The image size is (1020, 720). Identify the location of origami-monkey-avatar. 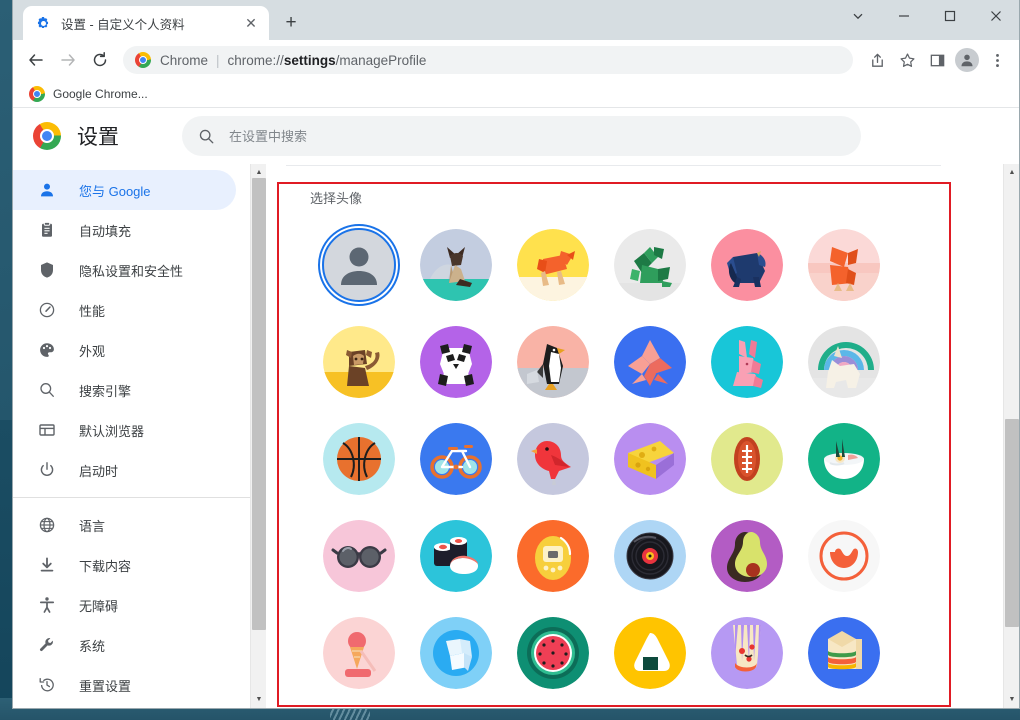
(358, 361).